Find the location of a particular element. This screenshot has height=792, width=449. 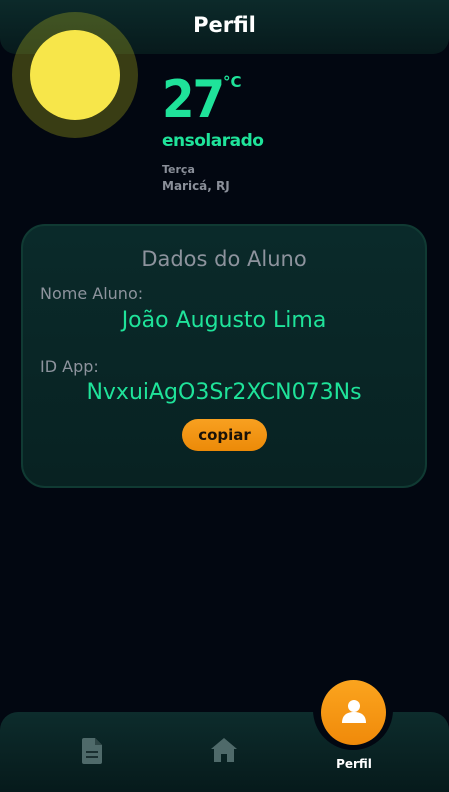

weather-location: Maricá, RJ is located at coordinates (196, 186).